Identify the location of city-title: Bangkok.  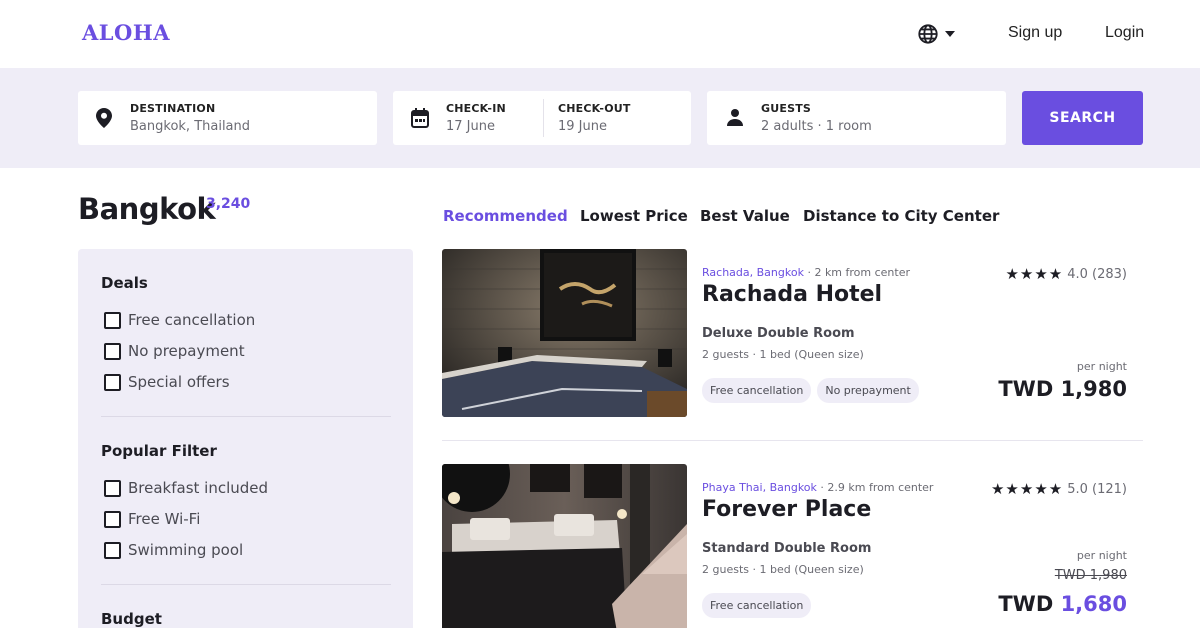
(147, 209).